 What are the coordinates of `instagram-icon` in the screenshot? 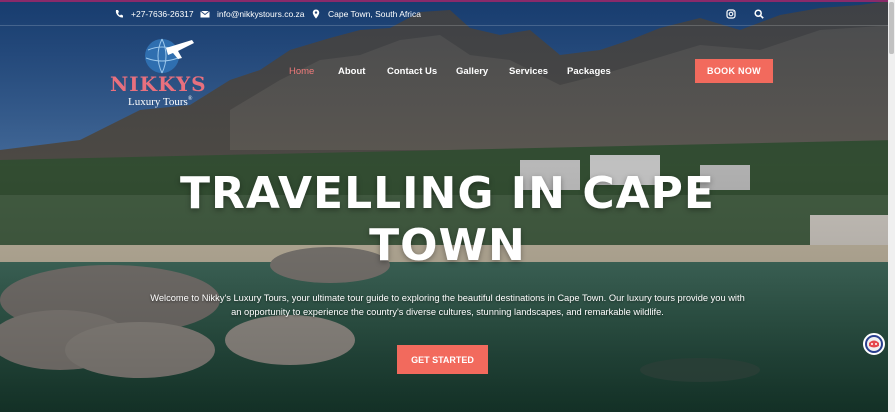 It's located at (731, 14).